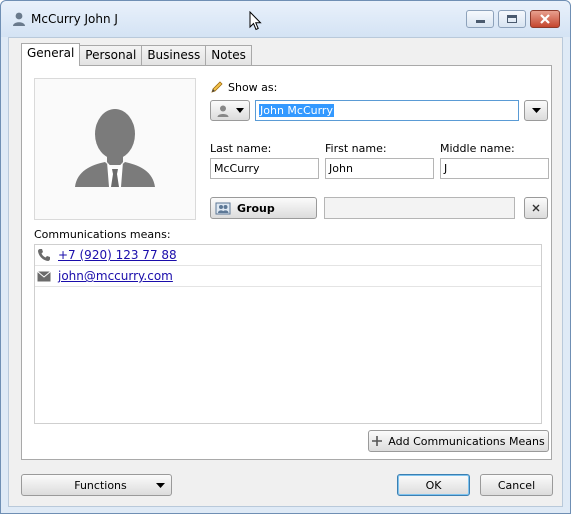  I want to click on functions-label: Functions, so click(100, 485).